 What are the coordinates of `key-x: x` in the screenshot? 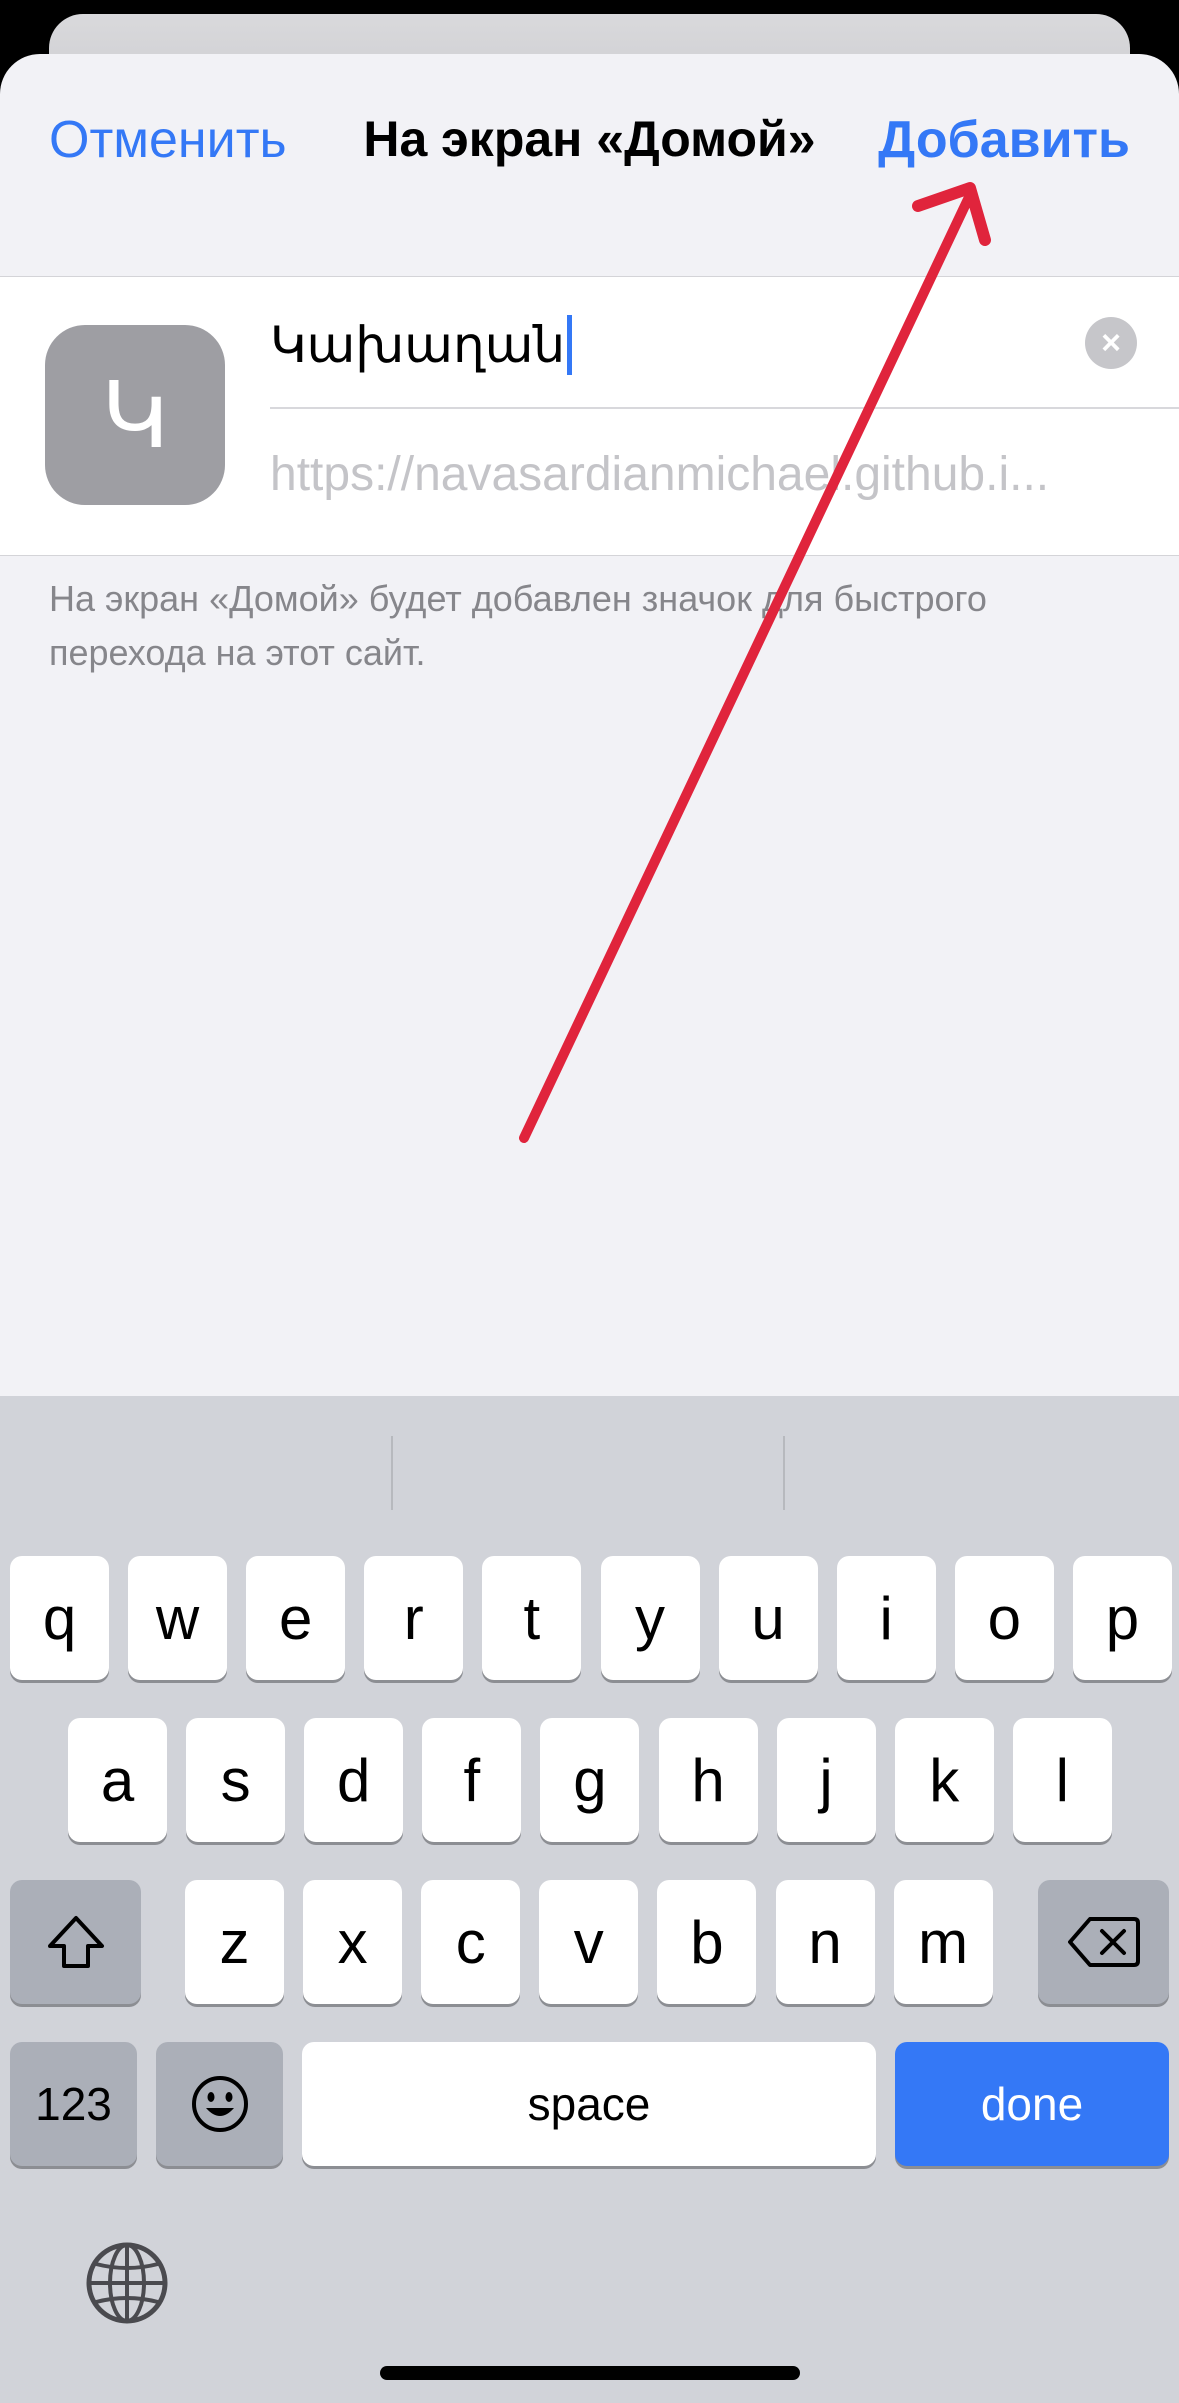 It's located at (353, 1942).